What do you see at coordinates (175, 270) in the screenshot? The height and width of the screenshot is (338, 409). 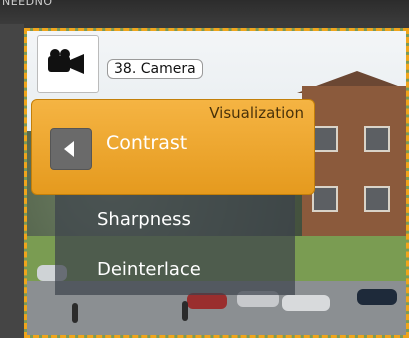 I see `menu-item-deinterlace: Deinterlace` at bounding box center [175, 270].